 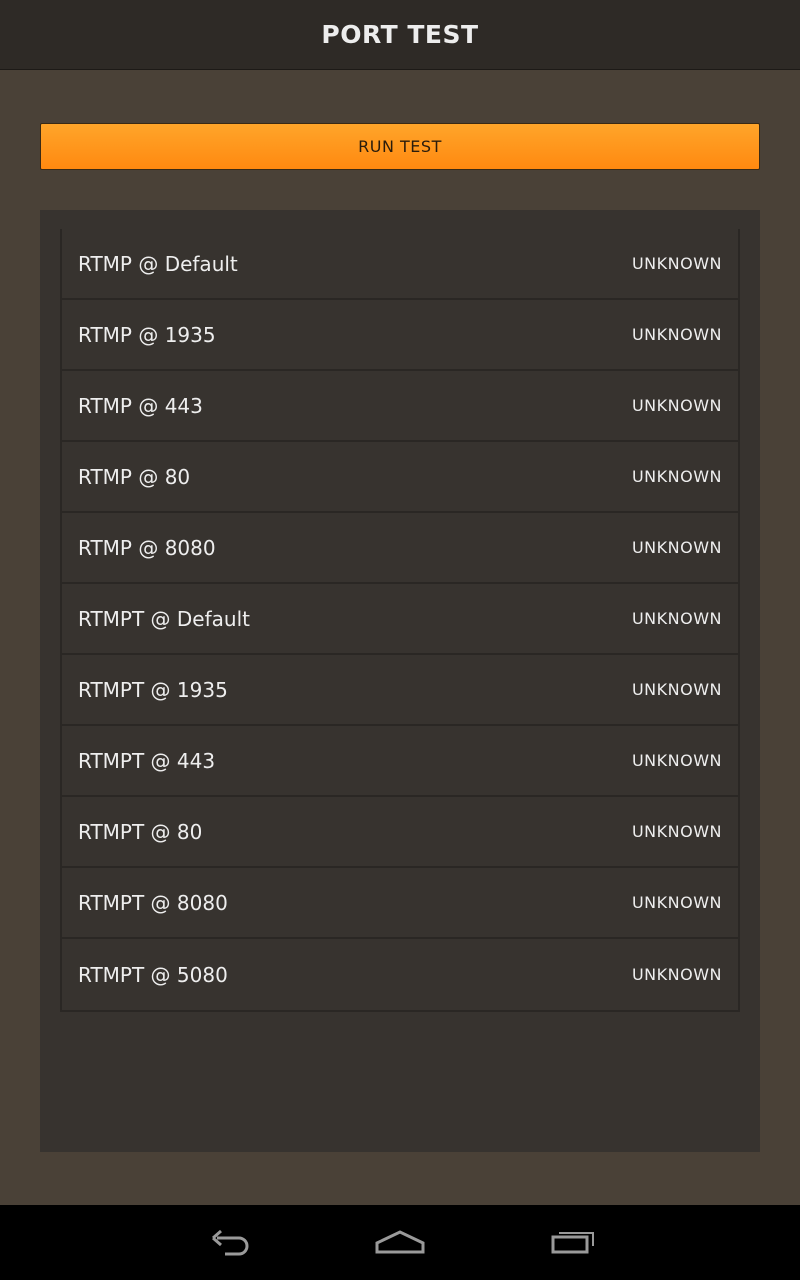 What do you see at coordinates (134, 476) in the screenshot?
I see `port-label: RTMP @ 80` at bounding box center [134, 476].